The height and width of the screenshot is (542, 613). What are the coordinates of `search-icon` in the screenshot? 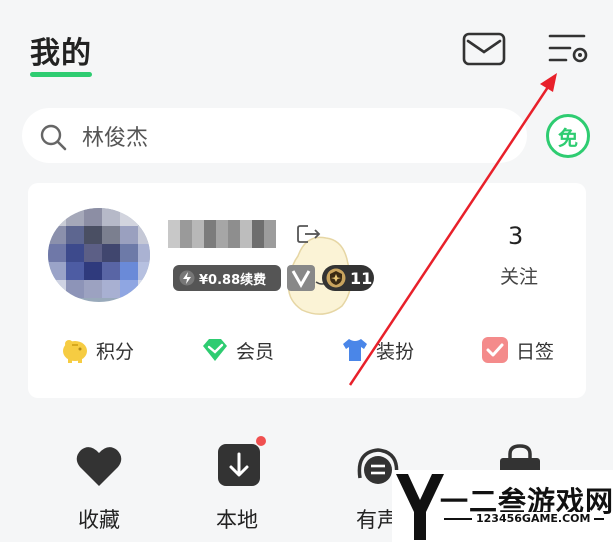 It's located at (53, 137).